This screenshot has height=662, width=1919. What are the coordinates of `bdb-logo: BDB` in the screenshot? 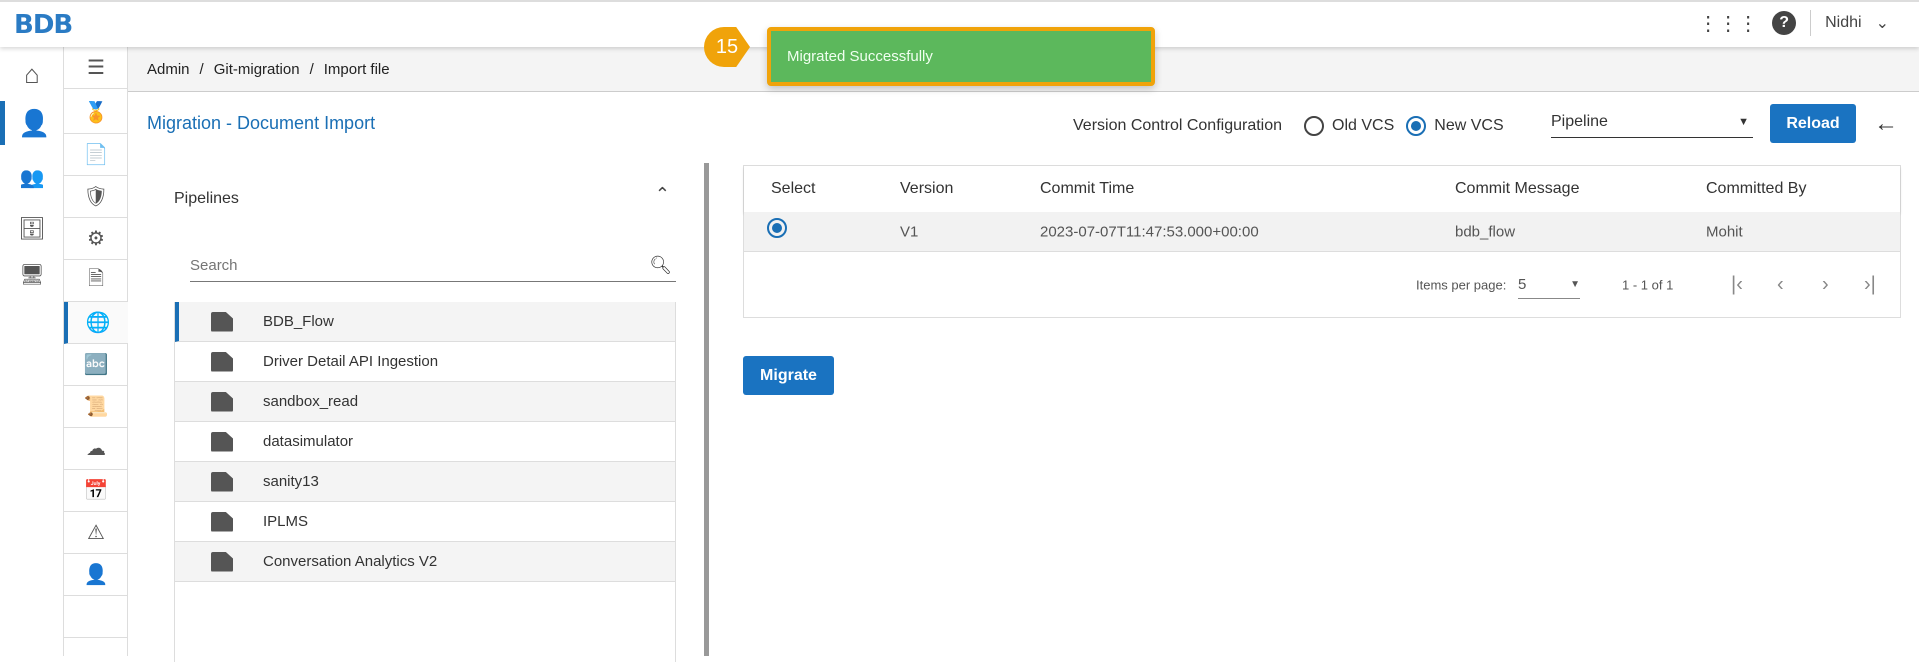 It's located at (43, 25).